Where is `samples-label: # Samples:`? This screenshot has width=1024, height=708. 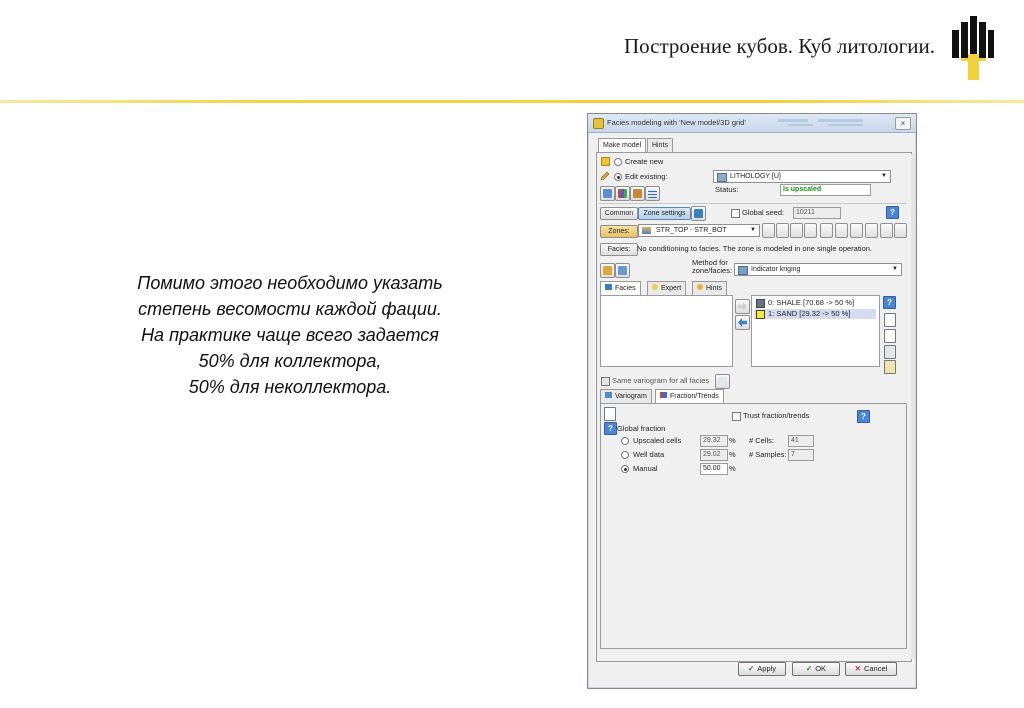 samples-label: # Samples: is located at coordinates (768, 454).